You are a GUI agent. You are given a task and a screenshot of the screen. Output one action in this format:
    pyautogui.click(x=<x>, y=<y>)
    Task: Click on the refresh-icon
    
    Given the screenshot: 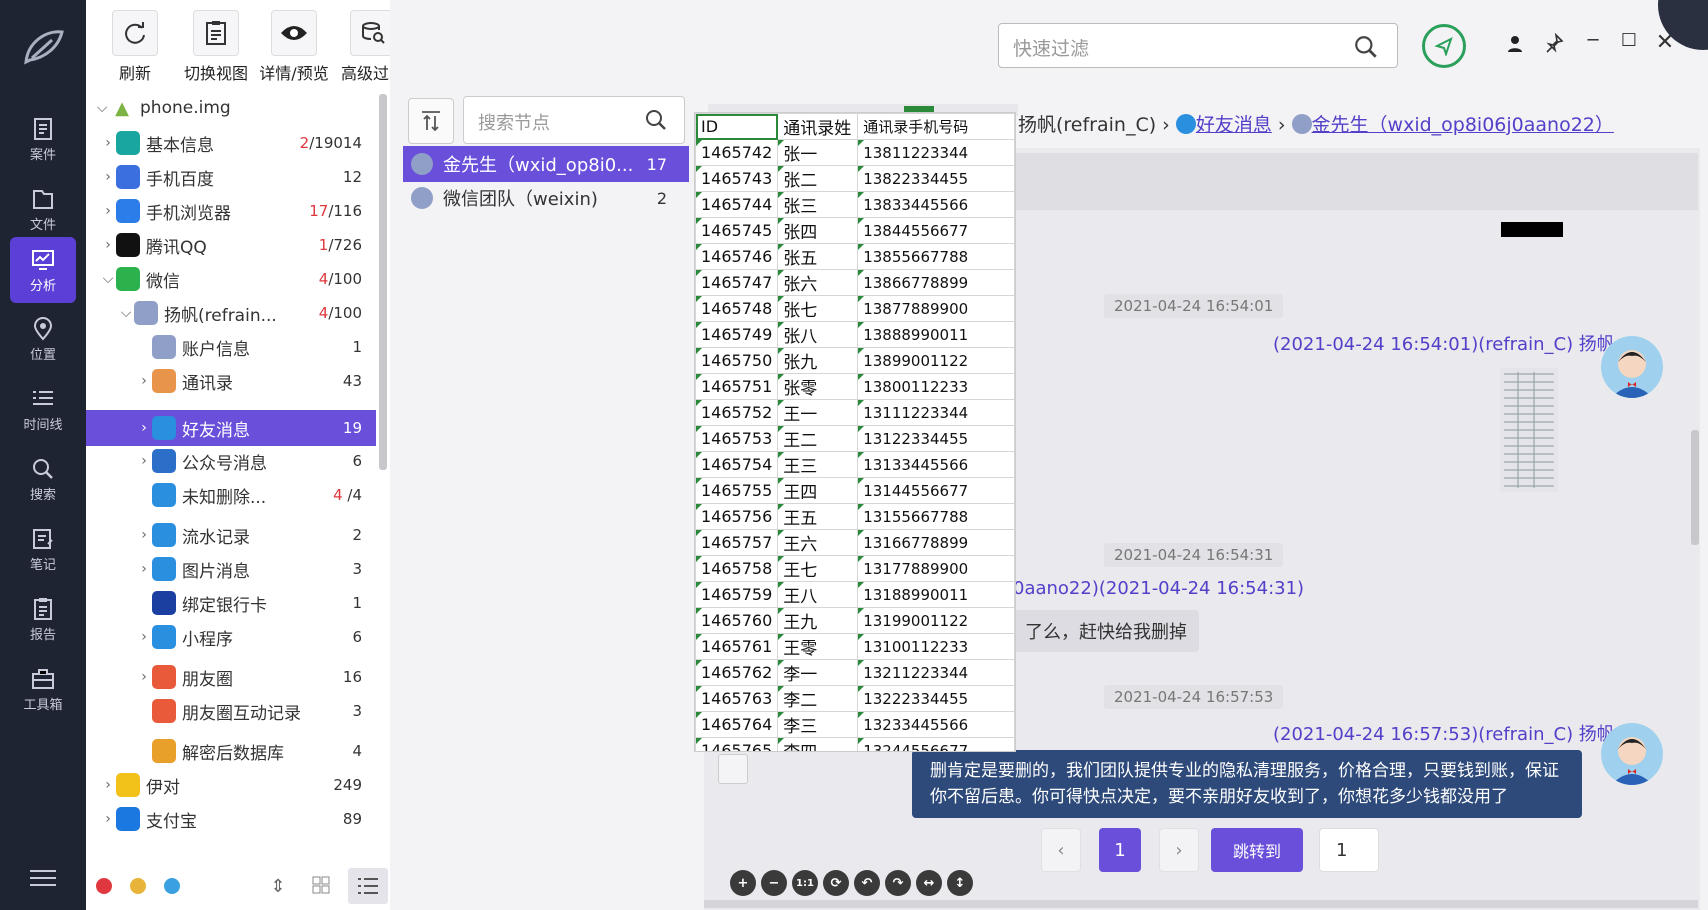 What is the action you would take?
    pyautogui.click(x=135, y=33)
    